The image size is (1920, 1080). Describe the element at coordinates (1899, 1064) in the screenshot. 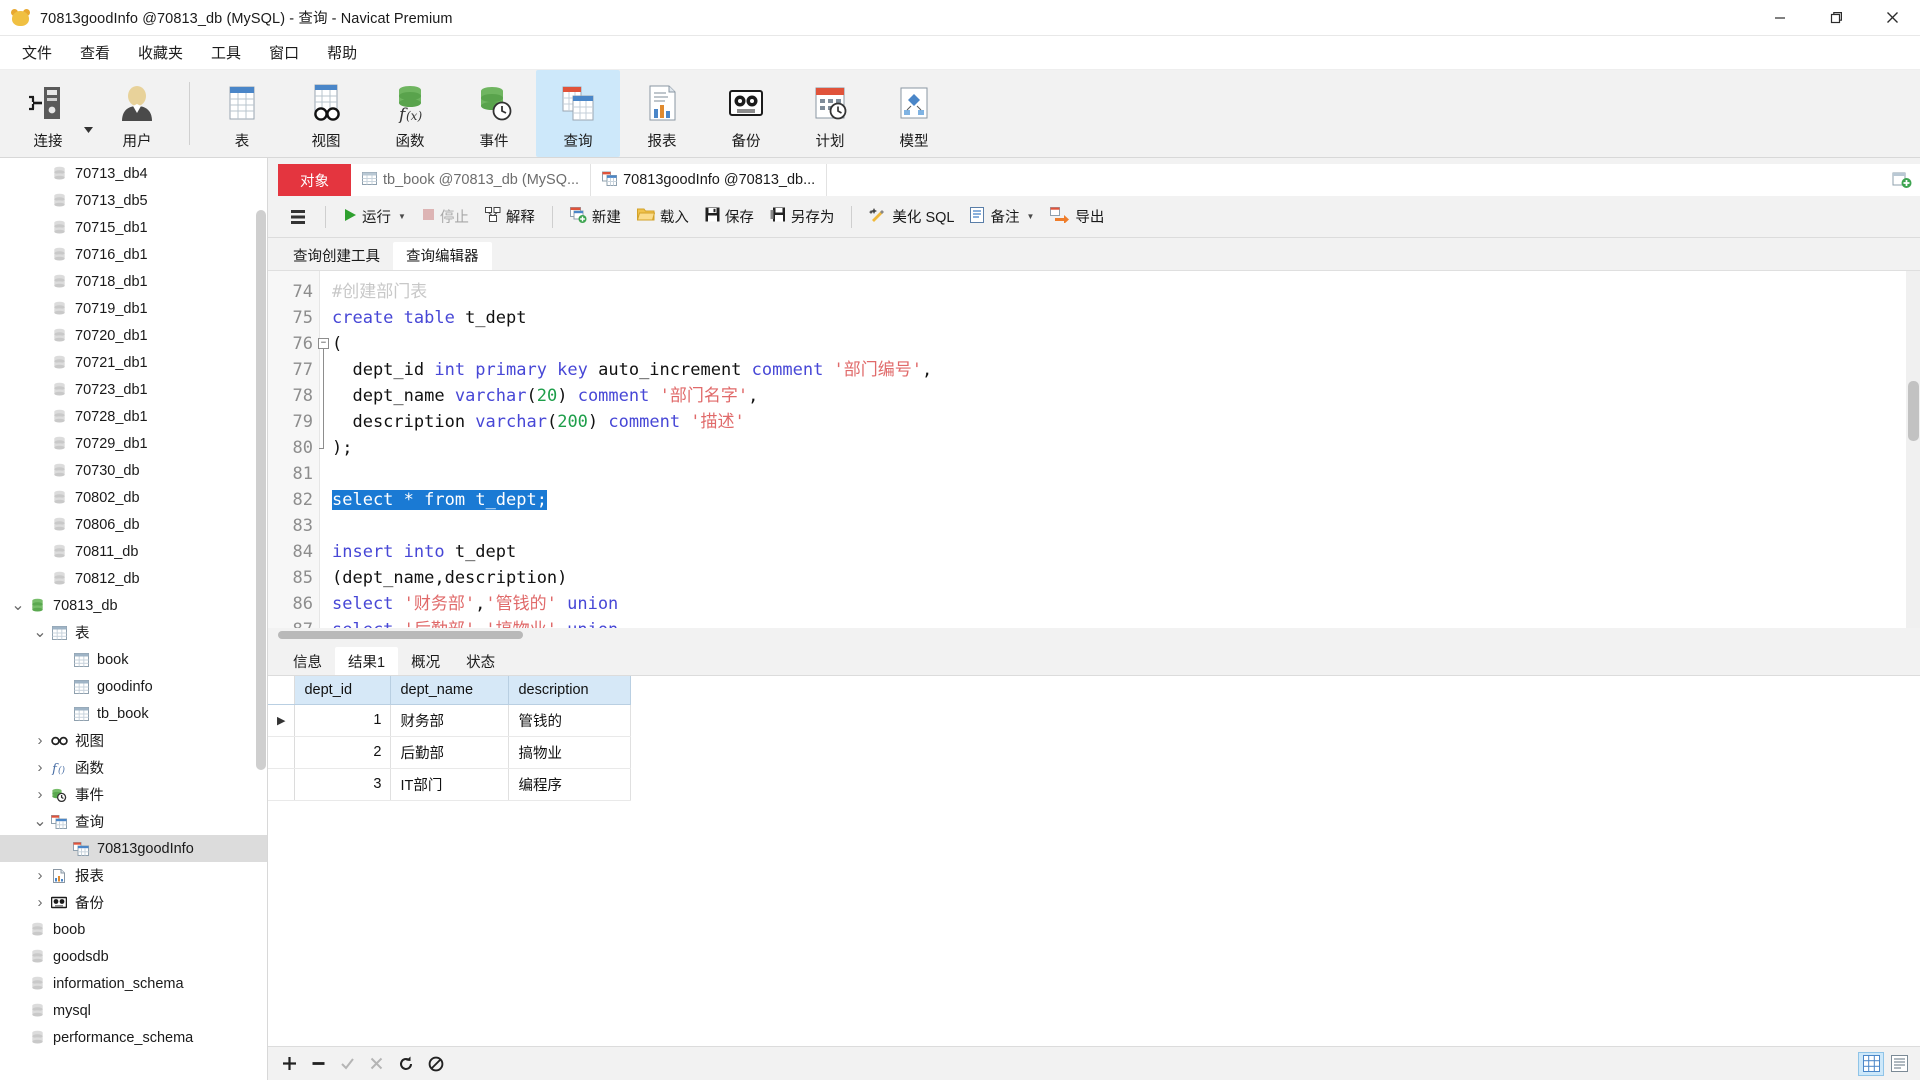

I see `form-view-button` at that location.